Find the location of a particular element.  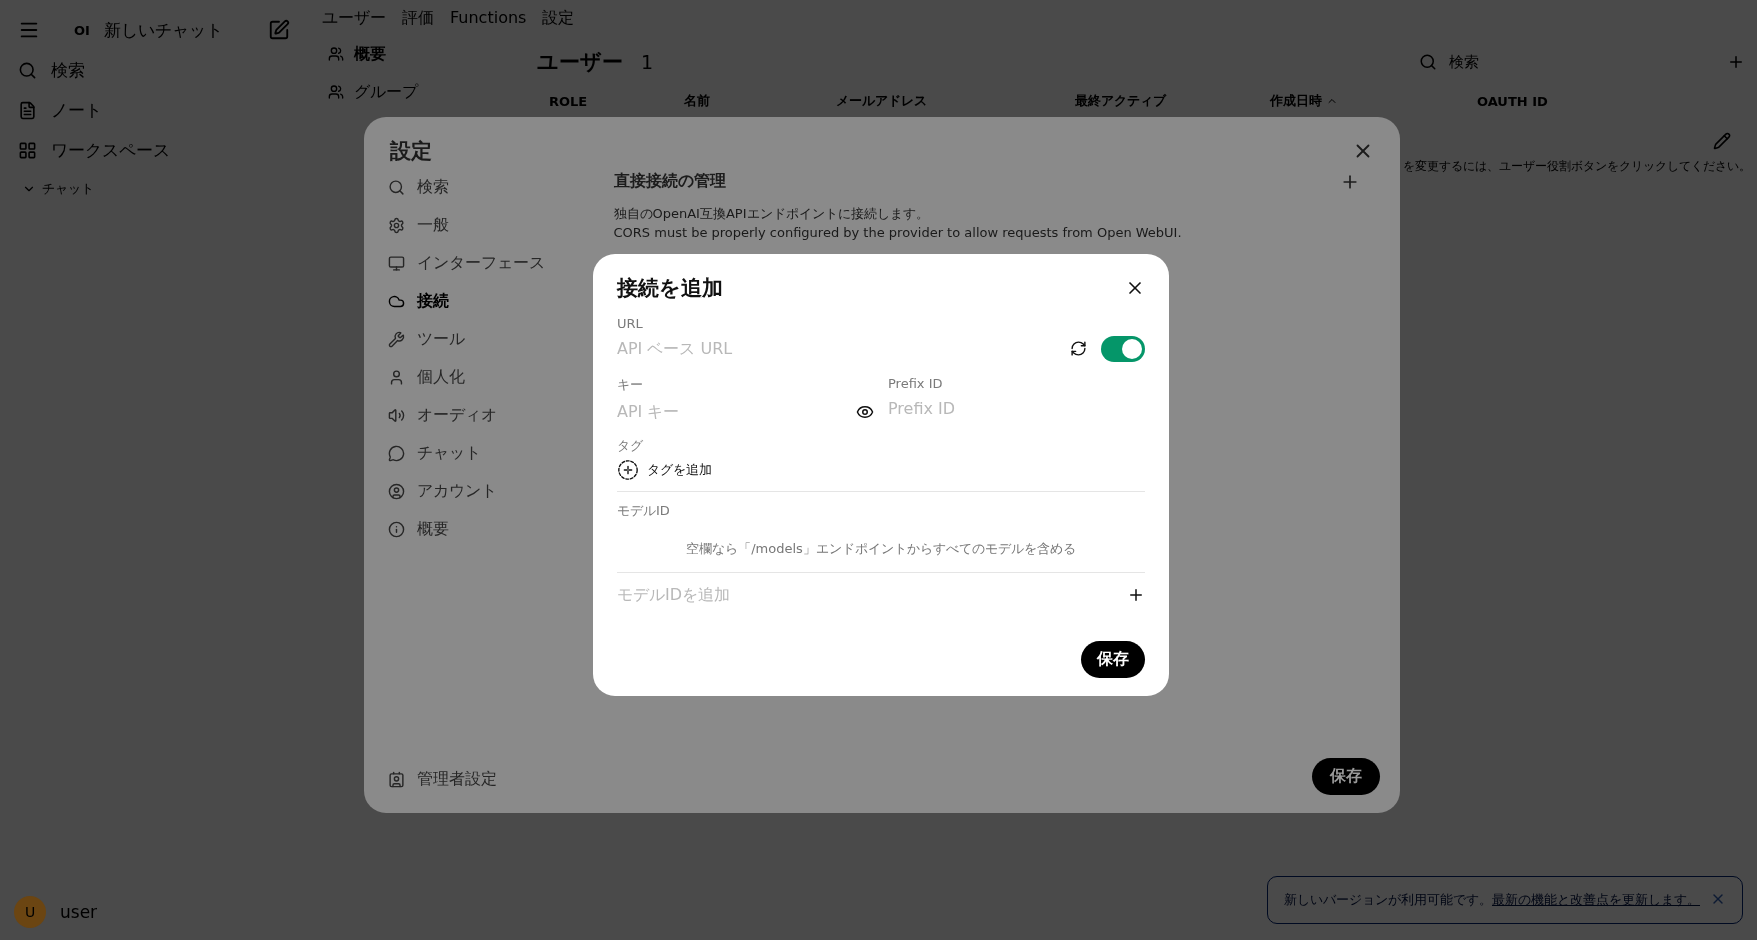

gear-icon is located at coordinates (396, 225).